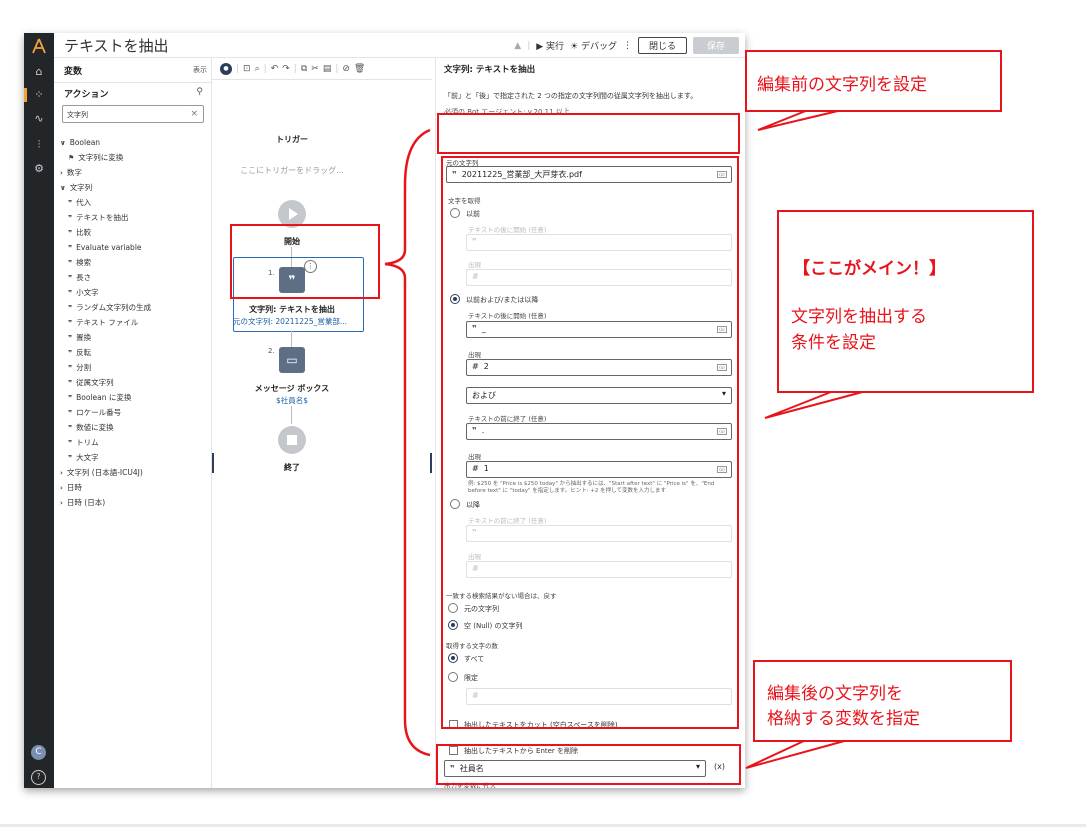 The image size is (1086, 827). What do you see at coordinates (39, 72) in the screenshot?
I see `home-icon: ⌂` at bounding box center [39, 72].